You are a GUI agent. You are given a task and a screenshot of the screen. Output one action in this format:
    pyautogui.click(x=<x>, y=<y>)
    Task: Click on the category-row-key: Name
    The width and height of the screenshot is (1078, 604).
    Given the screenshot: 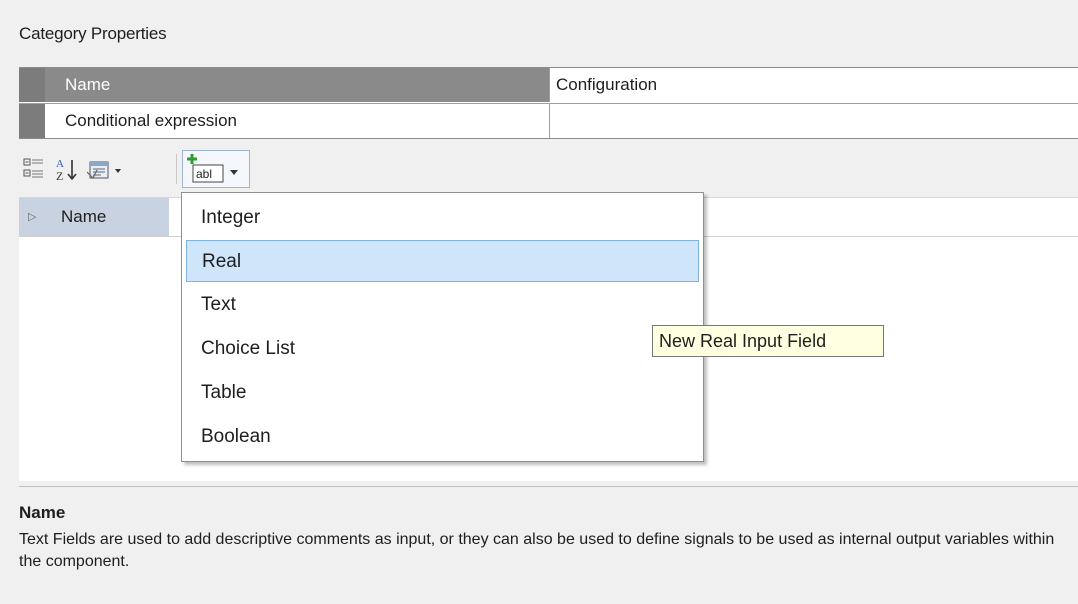 What is the action you would take?
    pyautogui.click(x=297, y=85)
    